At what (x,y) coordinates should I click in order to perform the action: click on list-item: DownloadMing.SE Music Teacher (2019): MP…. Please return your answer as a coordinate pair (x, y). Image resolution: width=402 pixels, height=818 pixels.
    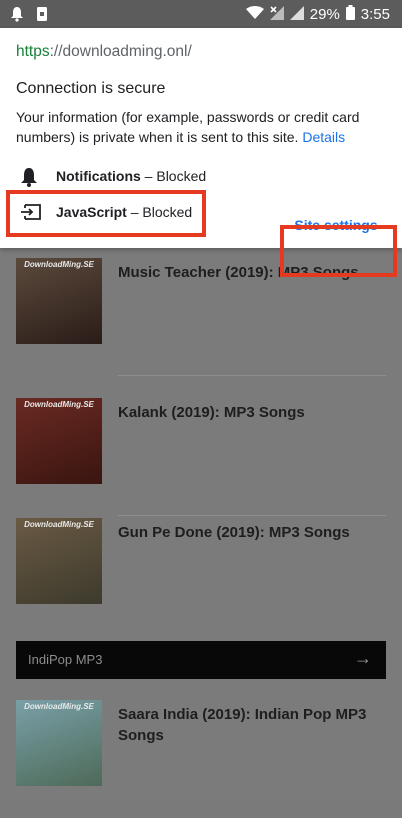
    Looking at the image, I should click on (201, 317).